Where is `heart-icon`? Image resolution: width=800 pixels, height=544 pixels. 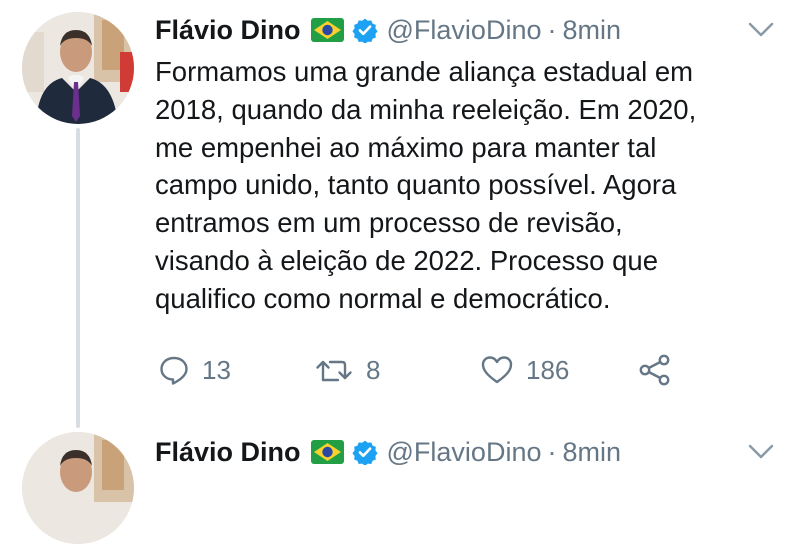
heart-icon is located at coordinates (497, 370).